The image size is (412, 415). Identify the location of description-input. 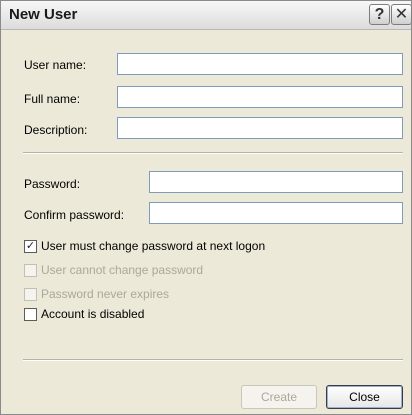
(260, 128).